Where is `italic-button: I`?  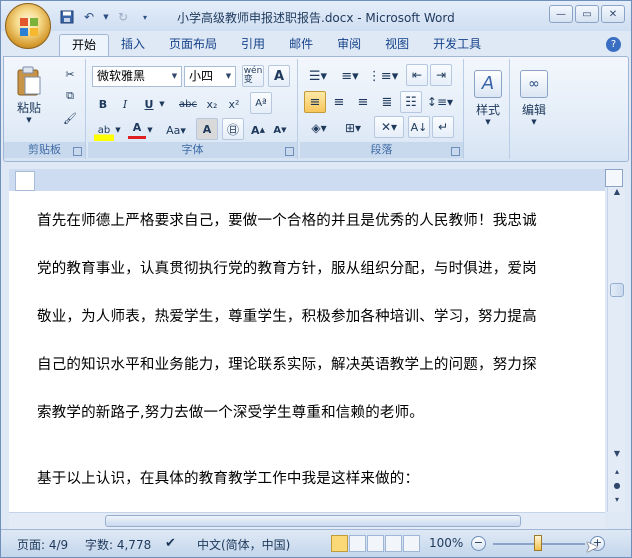
italic-button: I is located at coordinates (125, 104).